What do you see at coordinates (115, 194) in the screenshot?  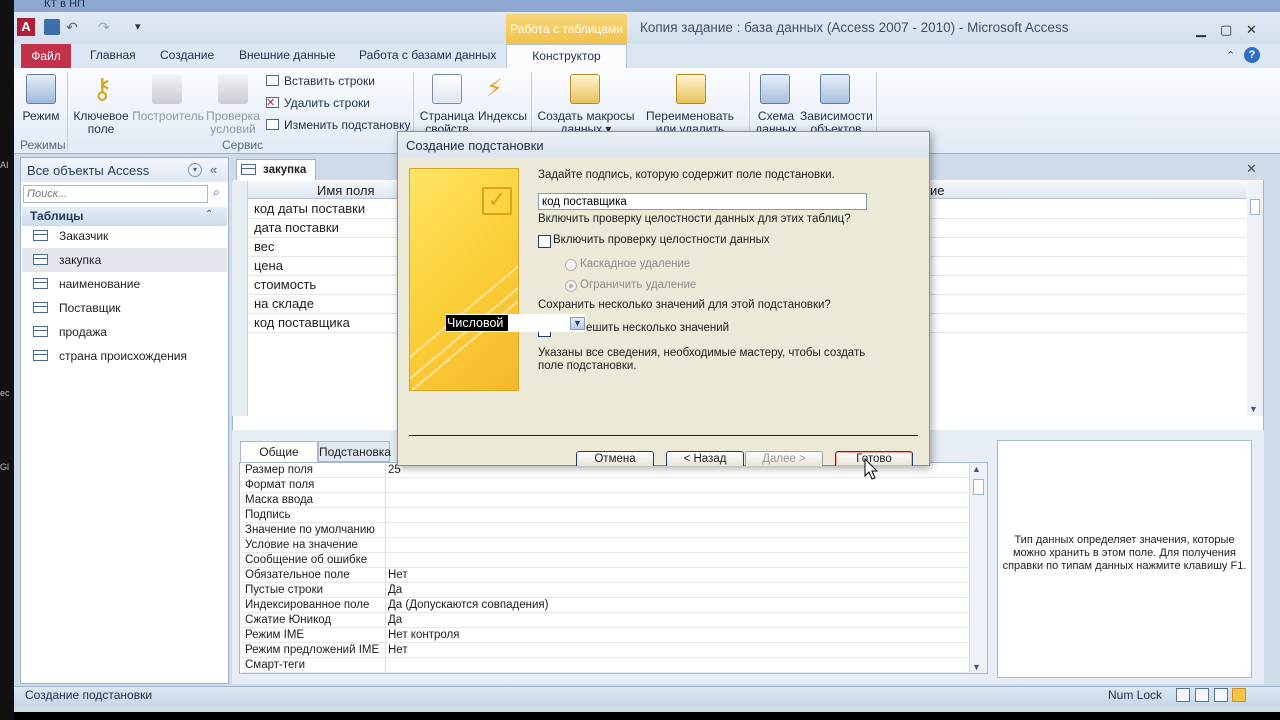 I see `nav-search-input` at bounding box center [115, 194].